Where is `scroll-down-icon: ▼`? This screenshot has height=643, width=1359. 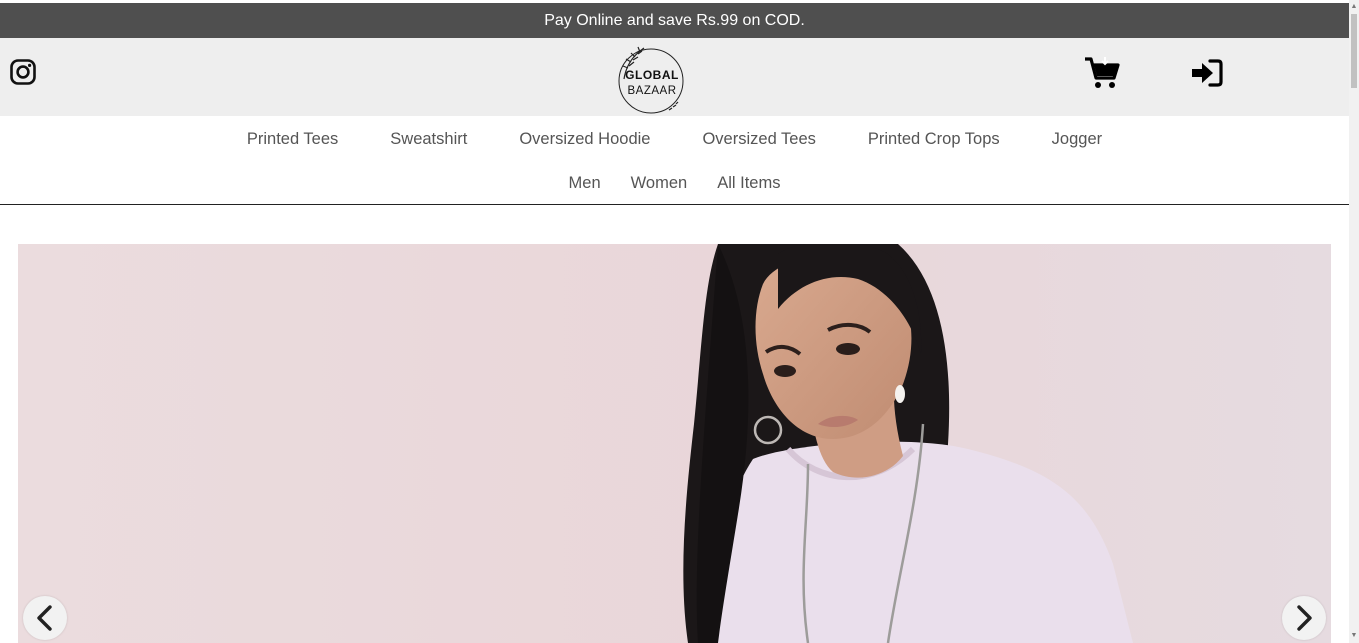 scroll-down-icon: ▼ is located at coordinates (1354, 636).